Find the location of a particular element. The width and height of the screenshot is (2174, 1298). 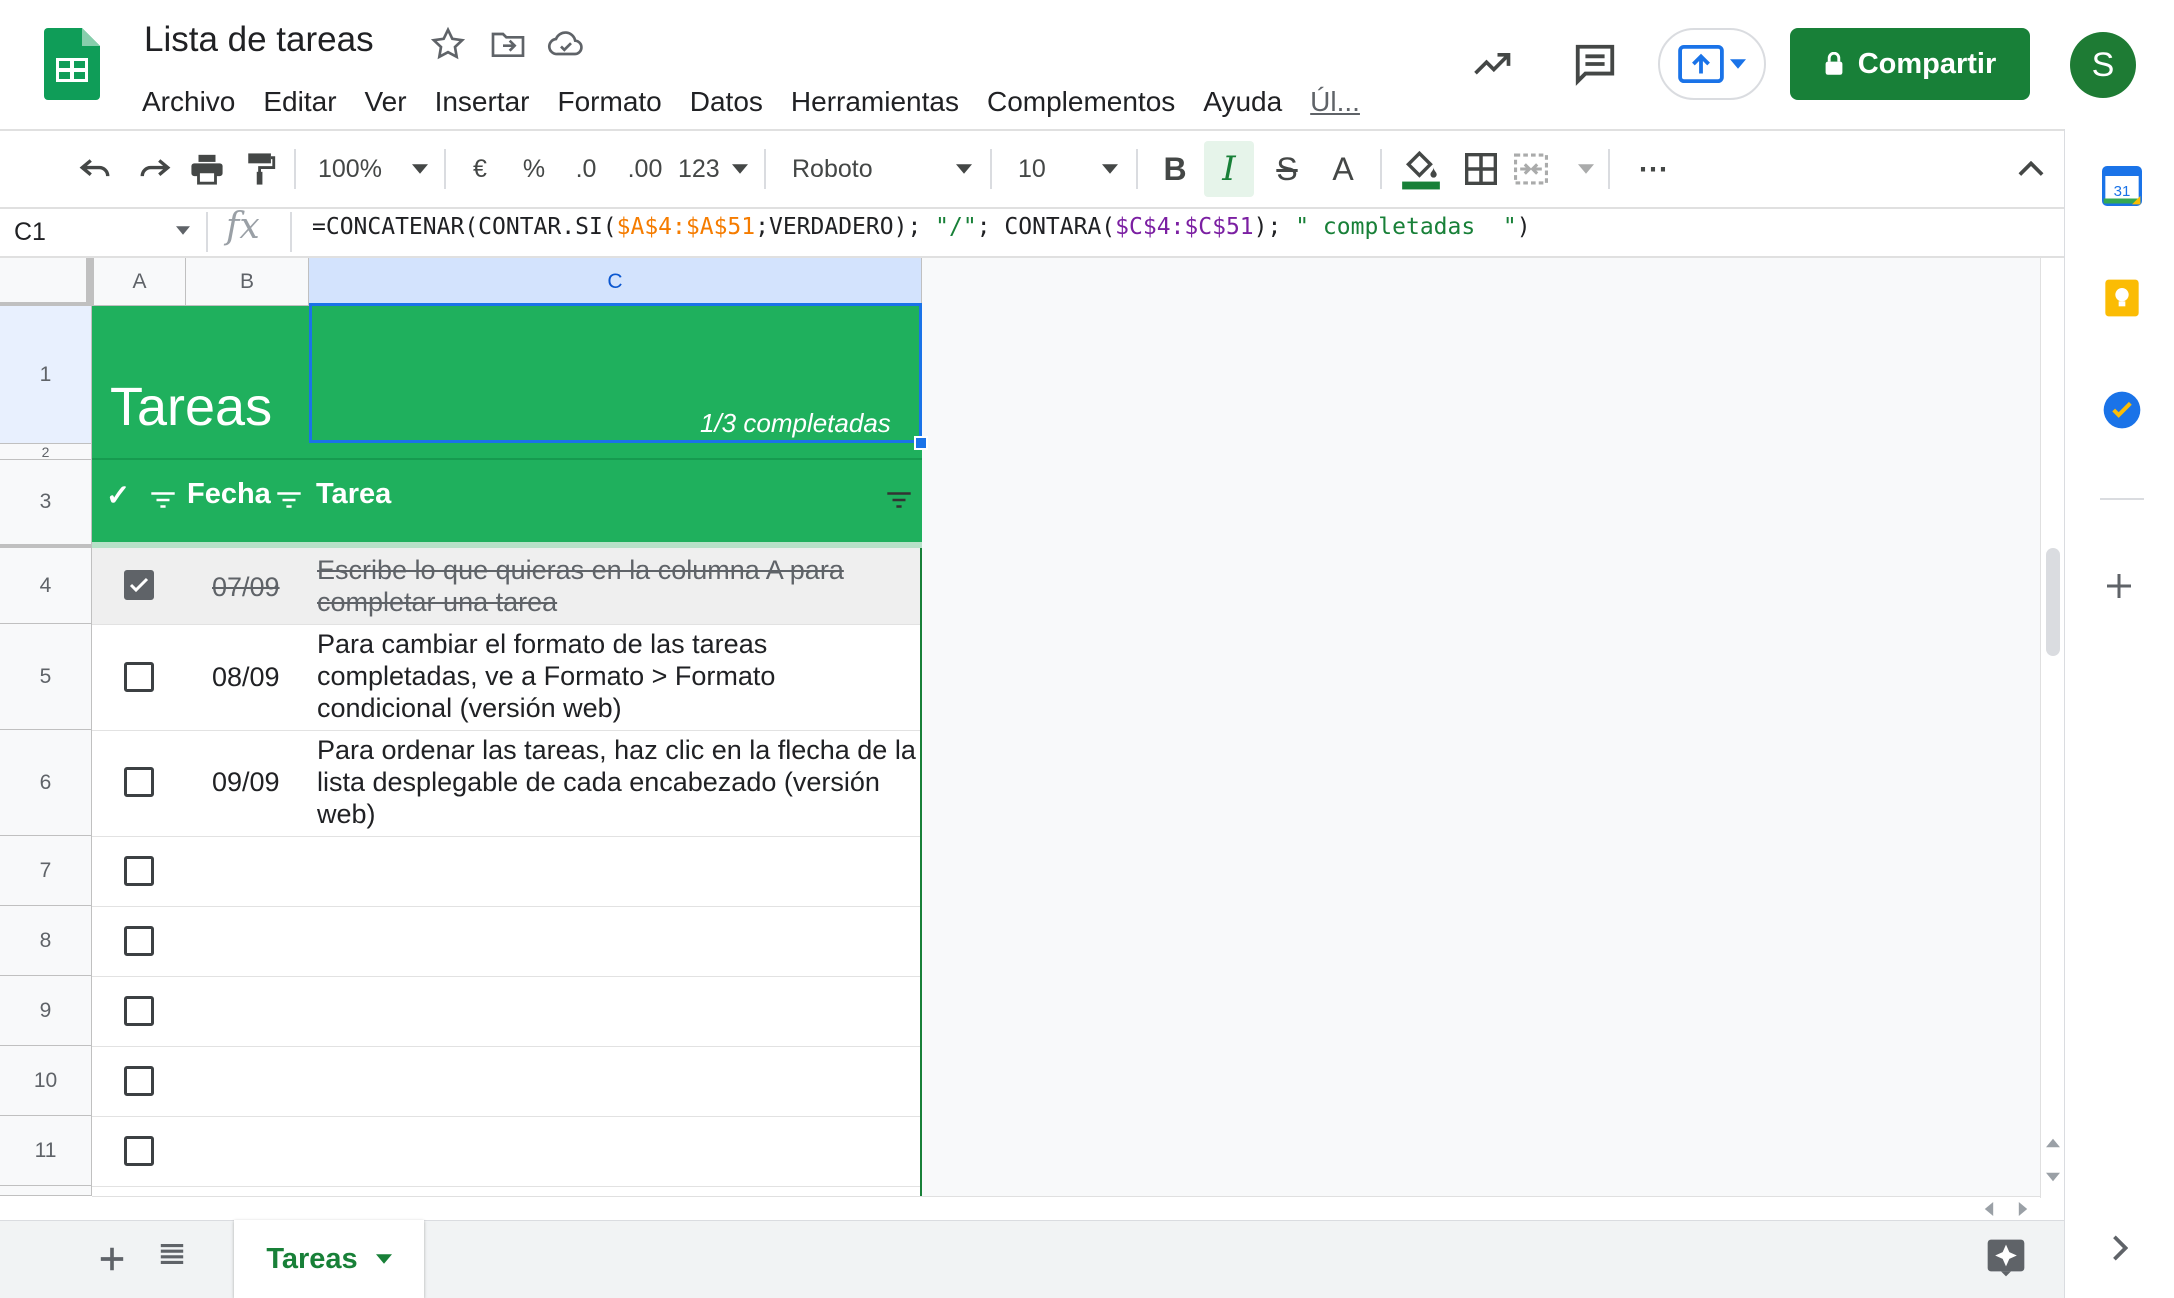

hide-menus-button is located at coordinates (2031, 169).